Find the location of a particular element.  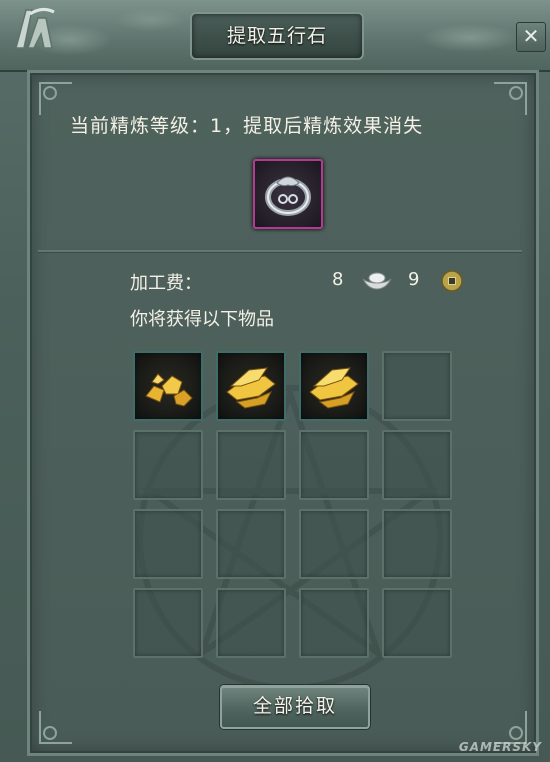

ring-icon is located at coordinates (288, 196).